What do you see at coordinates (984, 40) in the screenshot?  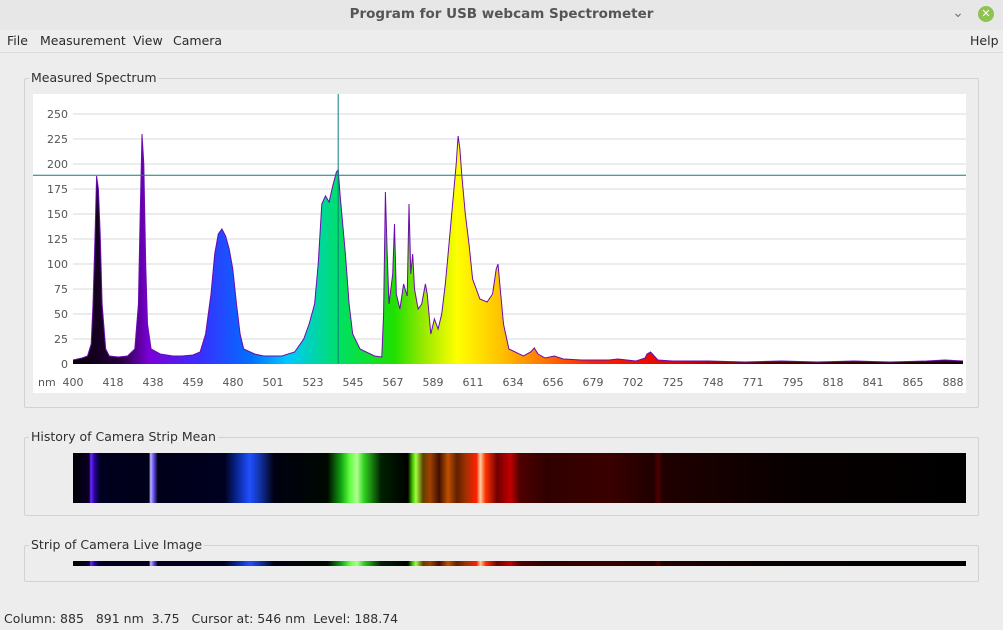 I see `menu-help: Help` at bounding box center [984, 40].